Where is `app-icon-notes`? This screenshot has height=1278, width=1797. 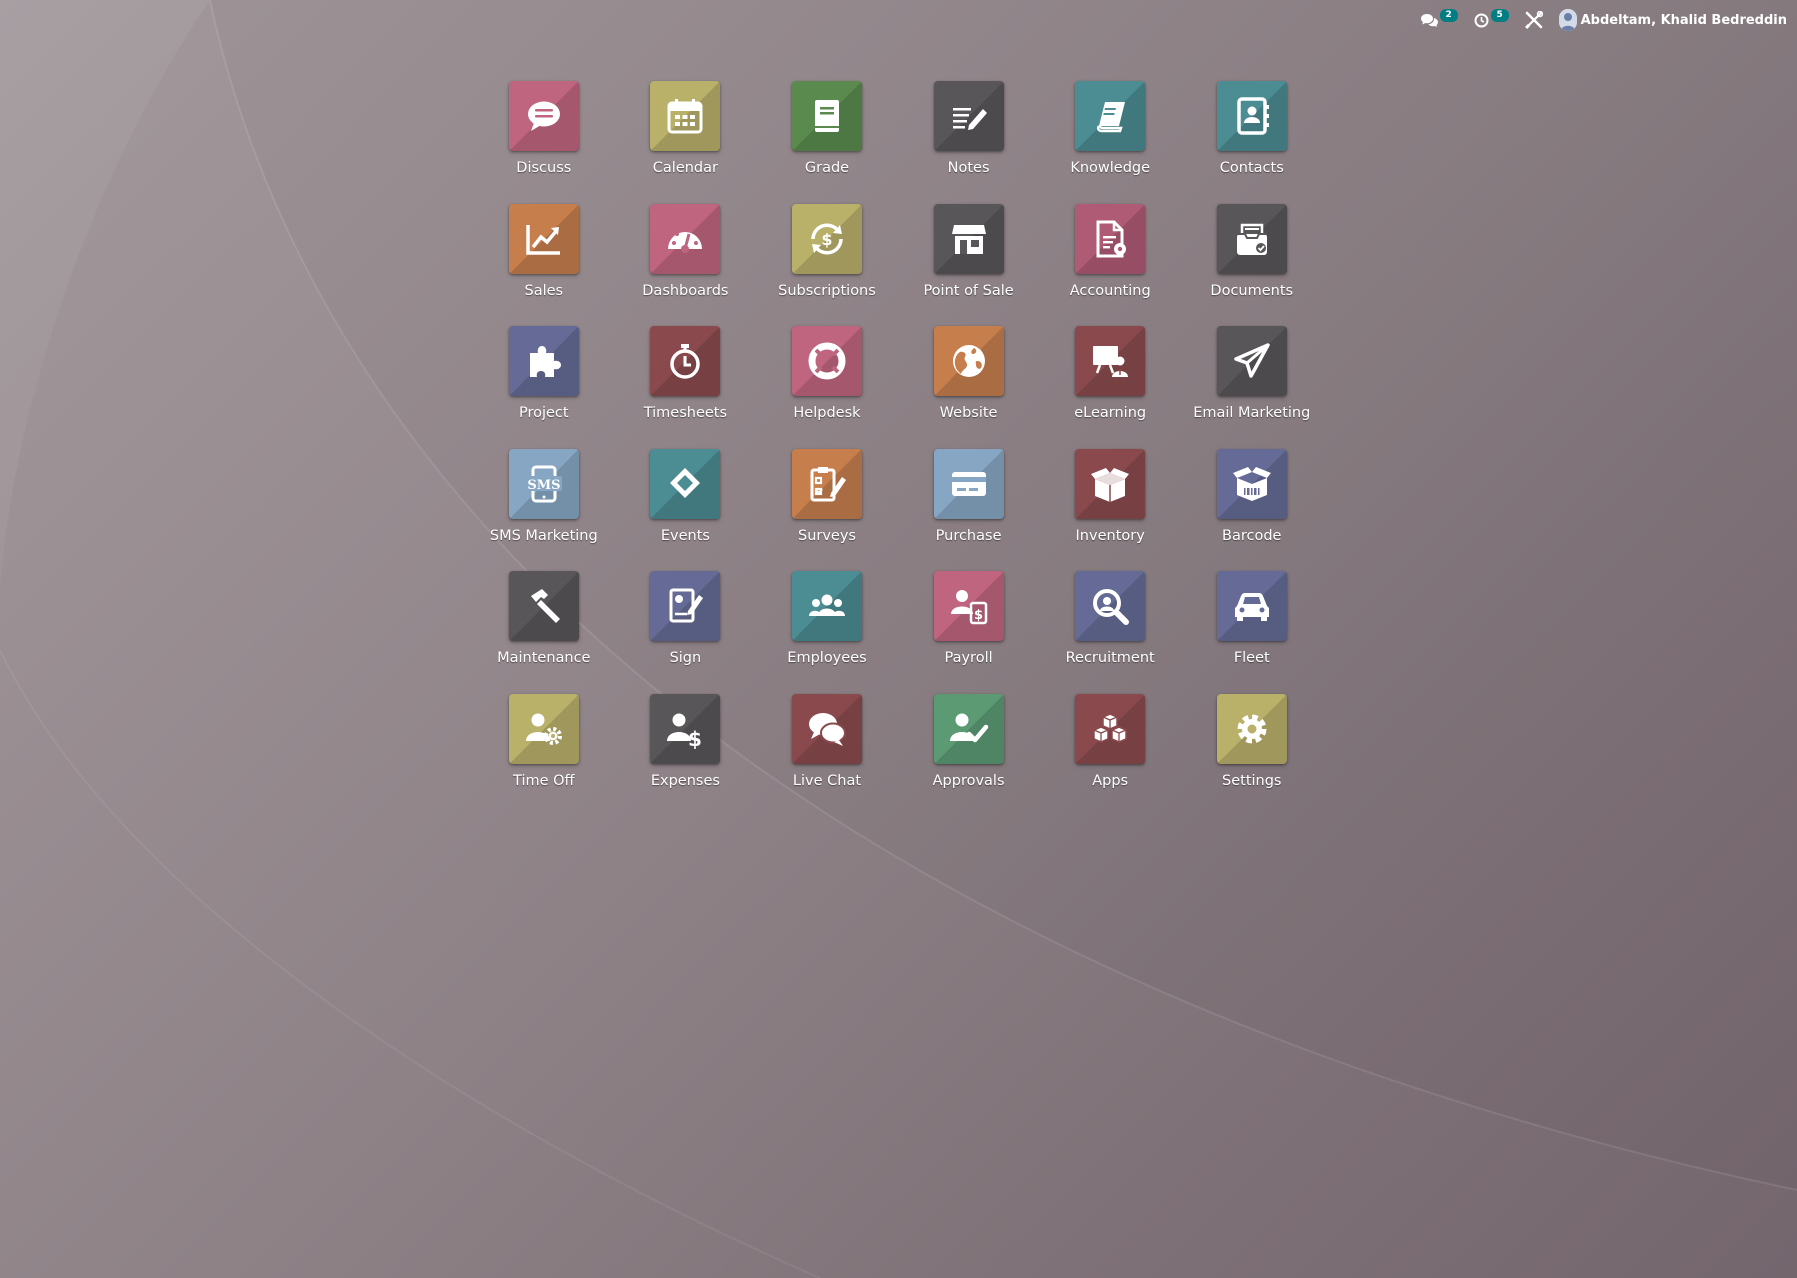
app-icon-notes is located at coordinates (968, 116).